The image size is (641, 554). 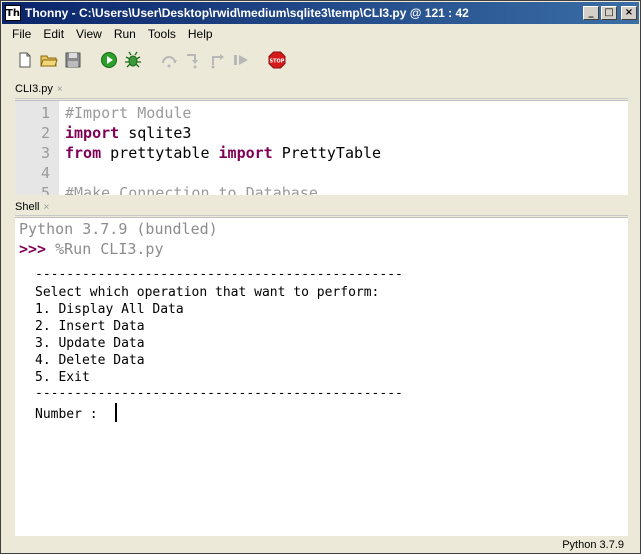 What do you see at coordinates (53, 34) in the screenshot?
I see `menu-edit: Edit` at bounding box center [53, 34].